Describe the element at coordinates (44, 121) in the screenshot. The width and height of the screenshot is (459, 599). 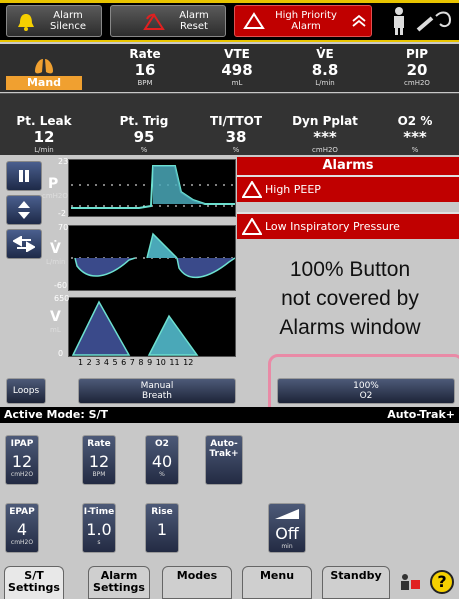
I see `param-pt-leak-title: Pt. Leak` at that location.